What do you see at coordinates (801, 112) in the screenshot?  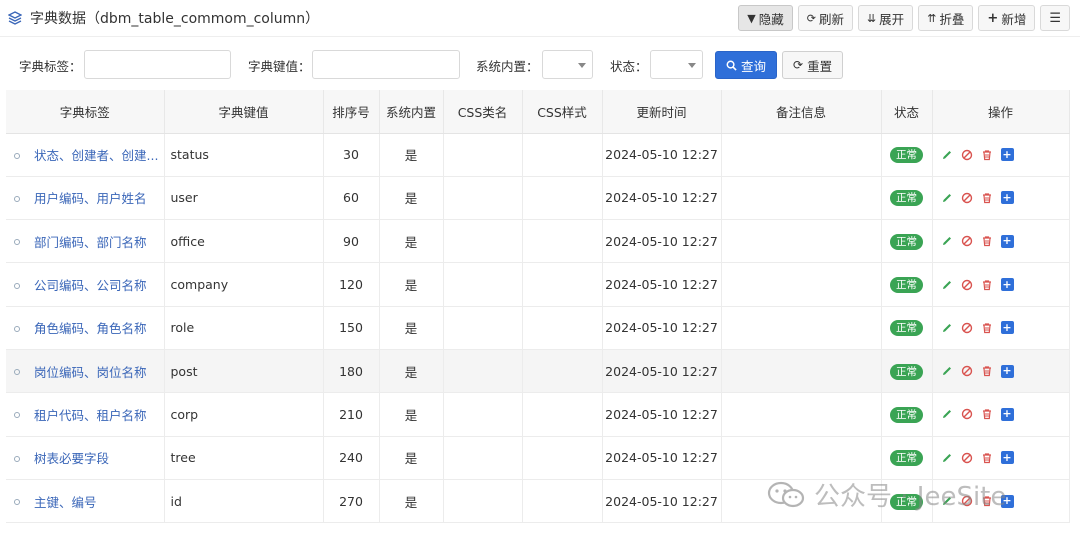 I see `column-header: 备注信息` at bounding box center [801, 112].